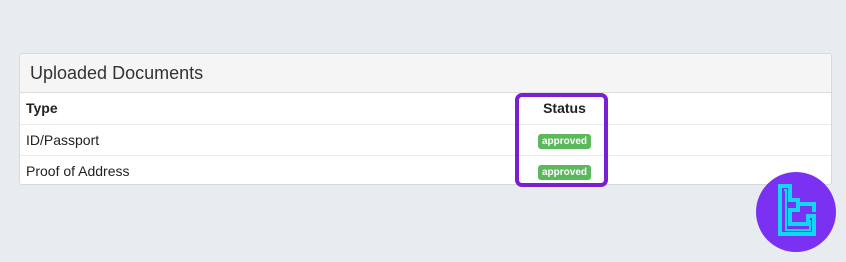  I want to click on tc-logo-icon, so click(796, 212).